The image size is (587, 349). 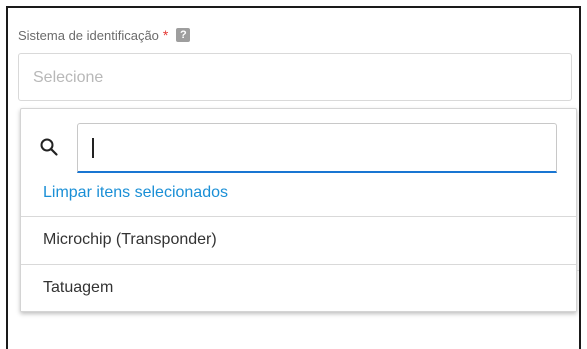 I want to click on search-input, so click(x=317, y=148).